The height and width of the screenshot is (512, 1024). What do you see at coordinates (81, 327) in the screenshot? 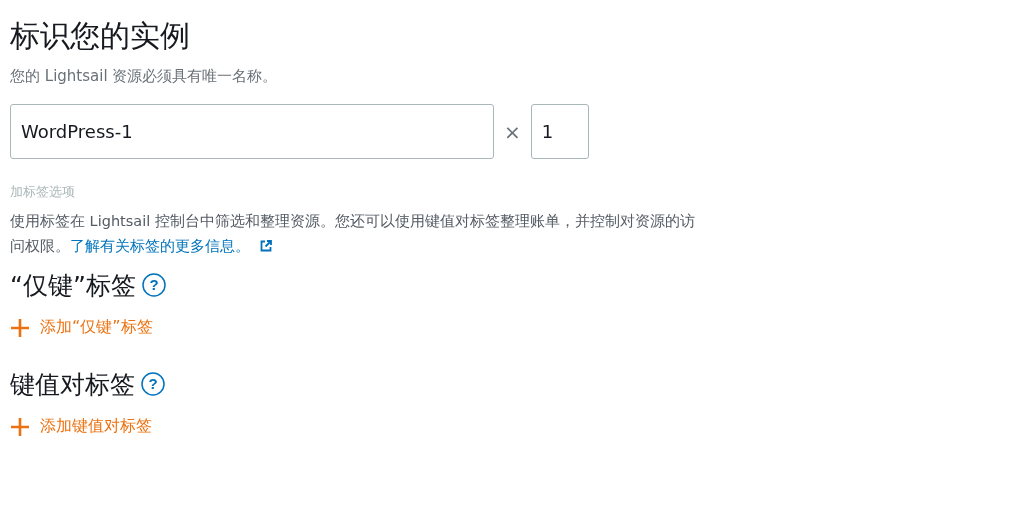
I see `add-tag-link: 添加“仅键”标签` at bounding box center [81, 327].